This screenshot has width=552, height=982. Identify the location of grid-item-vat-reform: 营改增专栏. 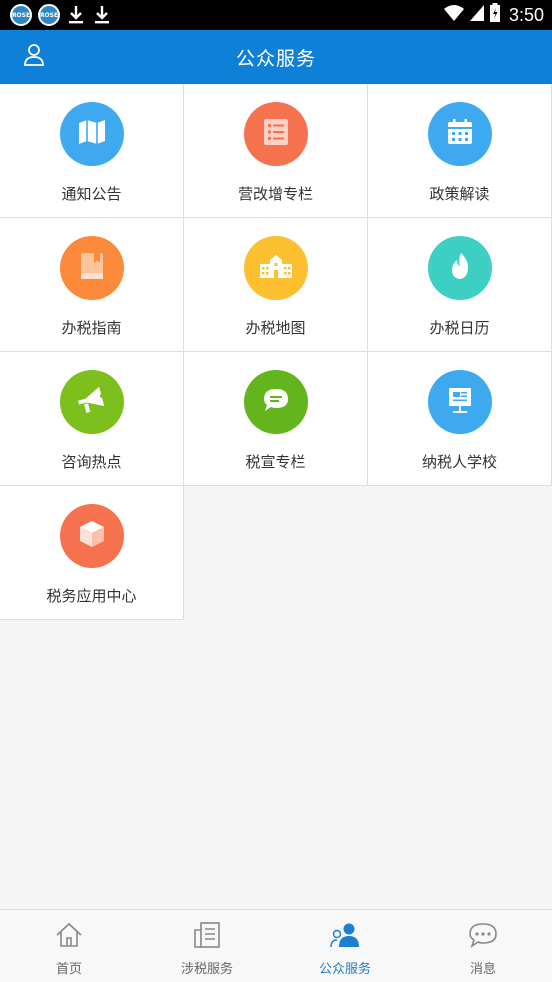
(276, 151).